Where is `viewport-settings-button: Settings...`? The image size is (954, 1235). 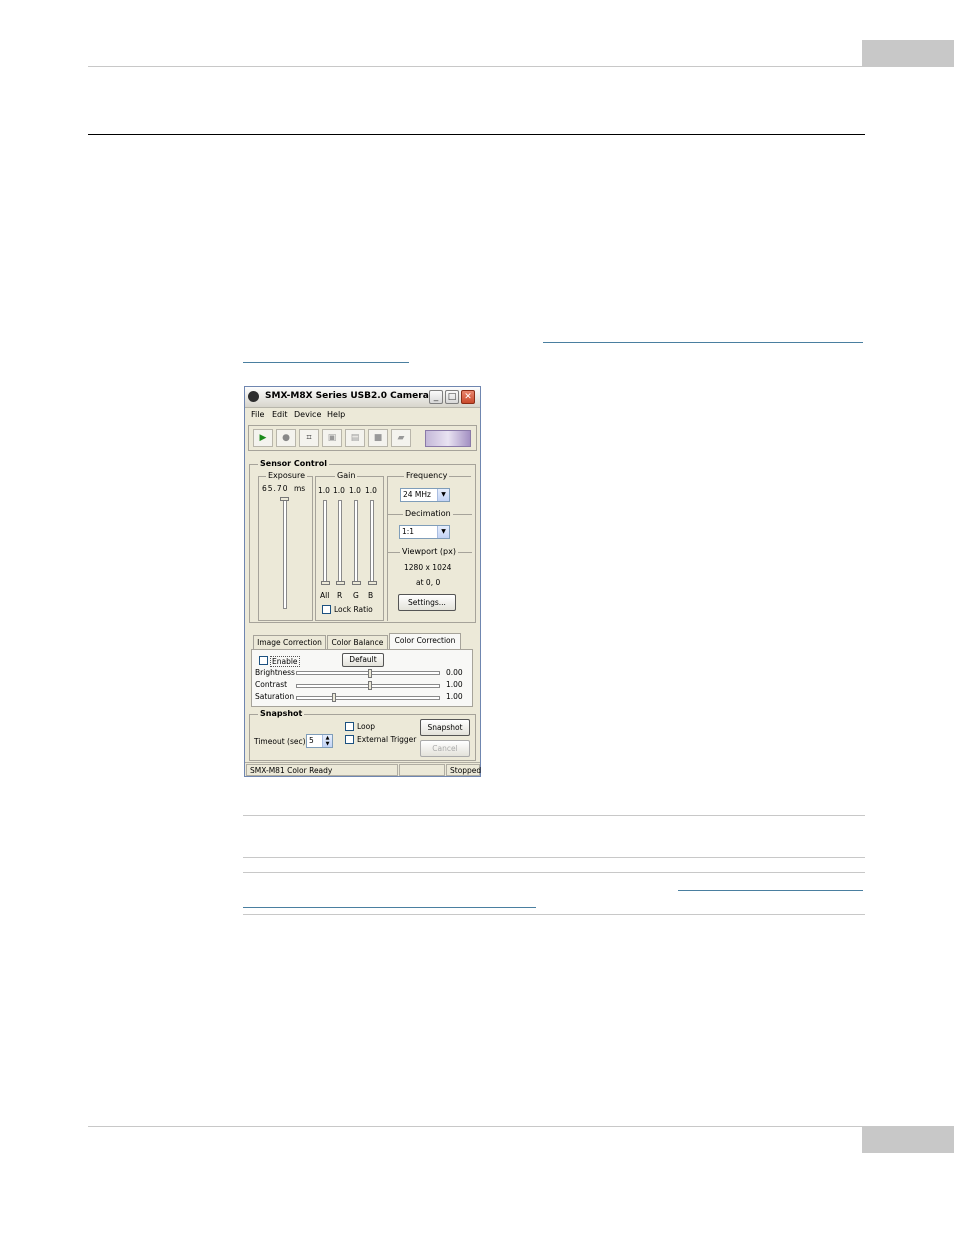 viewport-settings-button: Settings... is located at coordinates (427, 602).